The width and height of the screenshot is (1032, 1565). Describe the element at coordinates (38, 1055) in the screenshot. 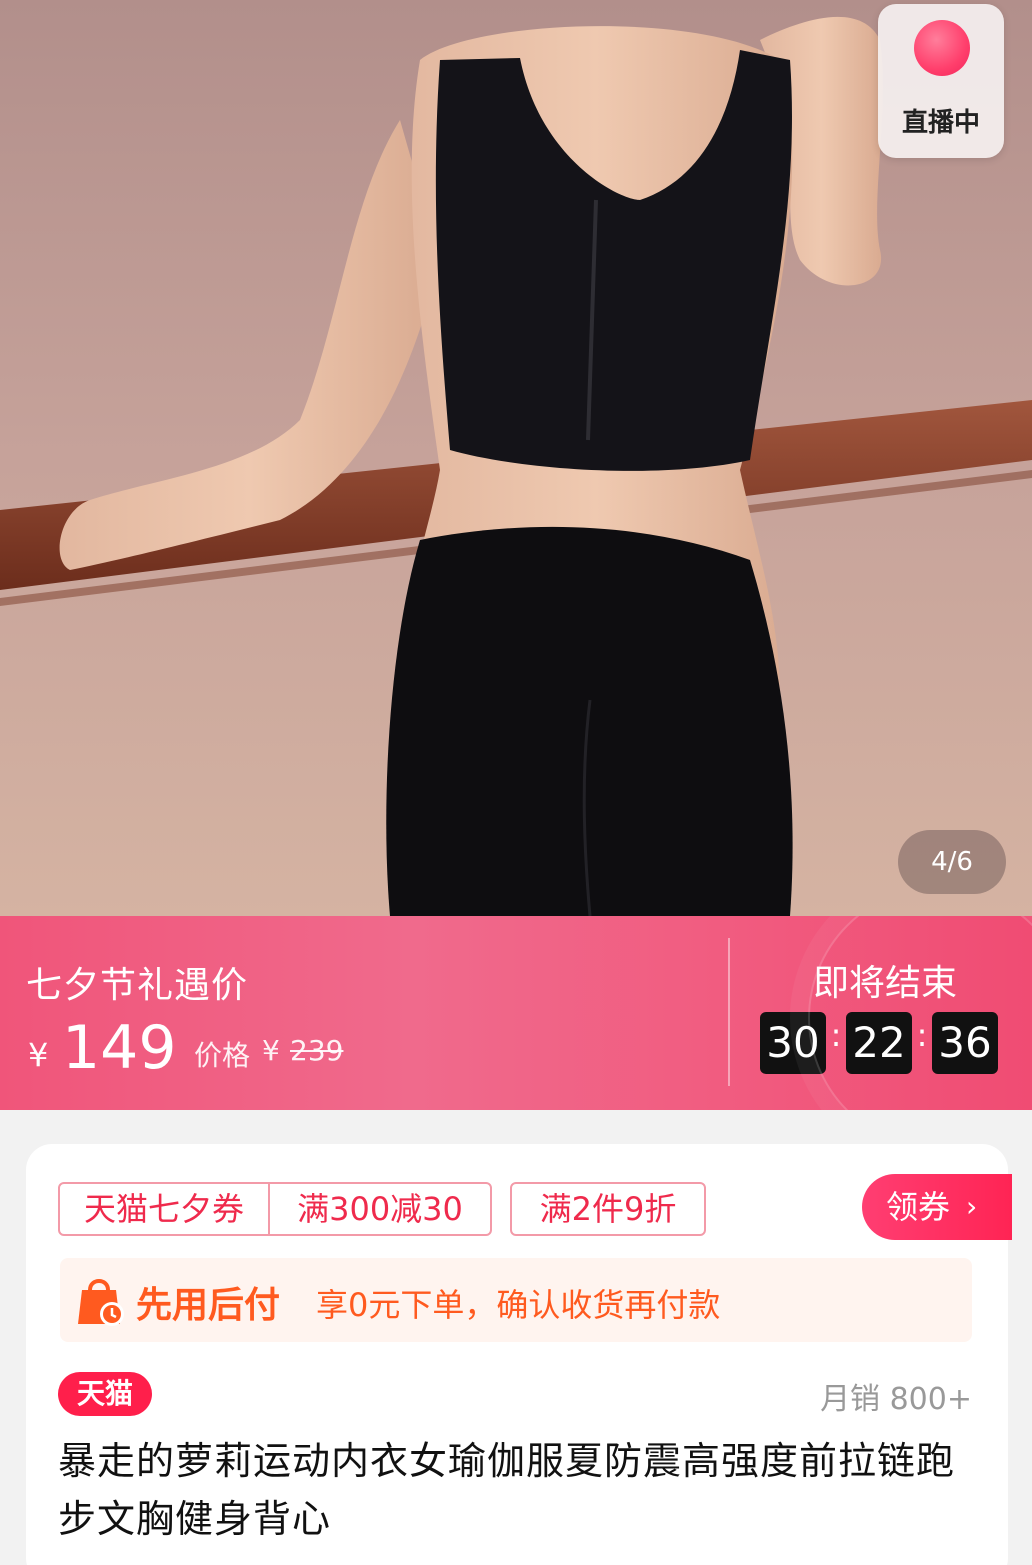

I see `price-currency: ¥` at that location.